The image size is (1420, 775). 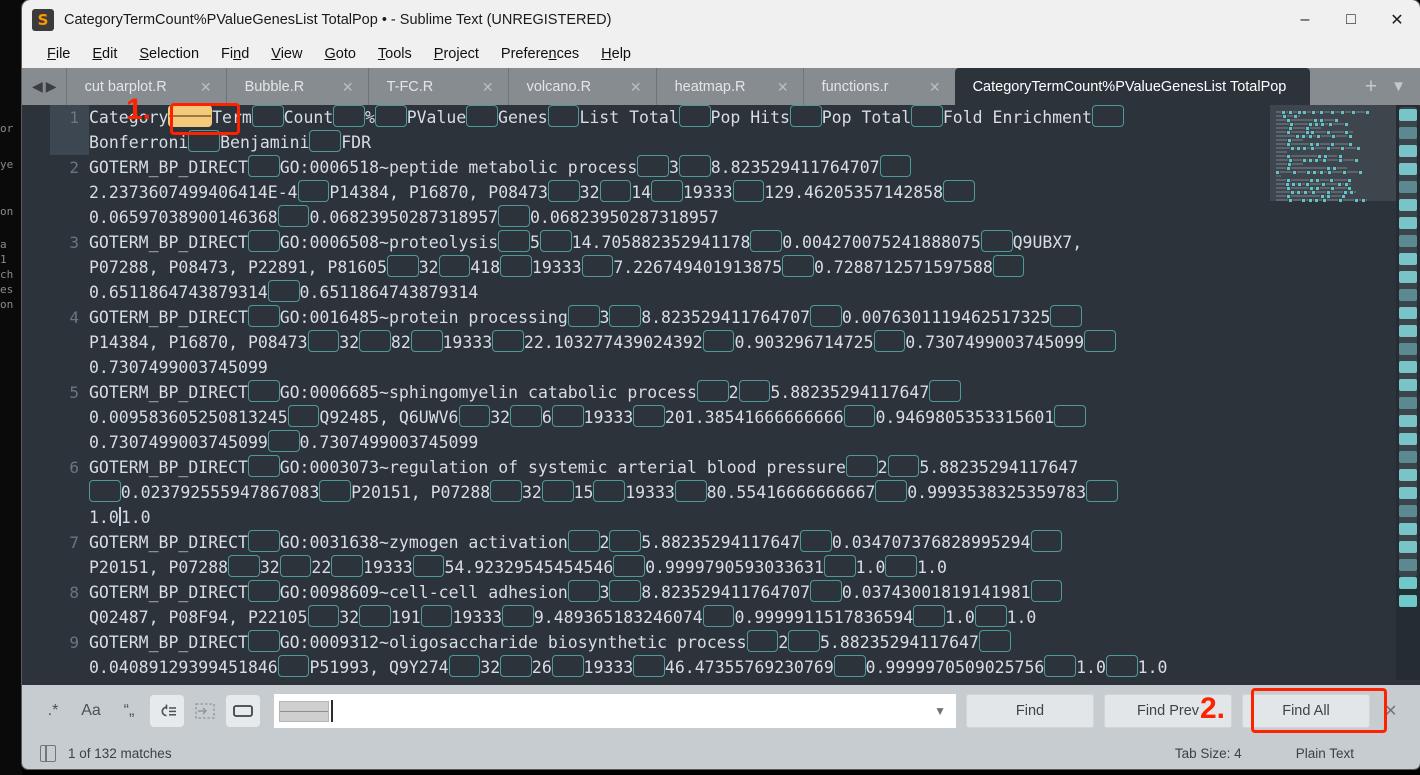 I want to click on find-input: ▼, so click(x=615, y=711).